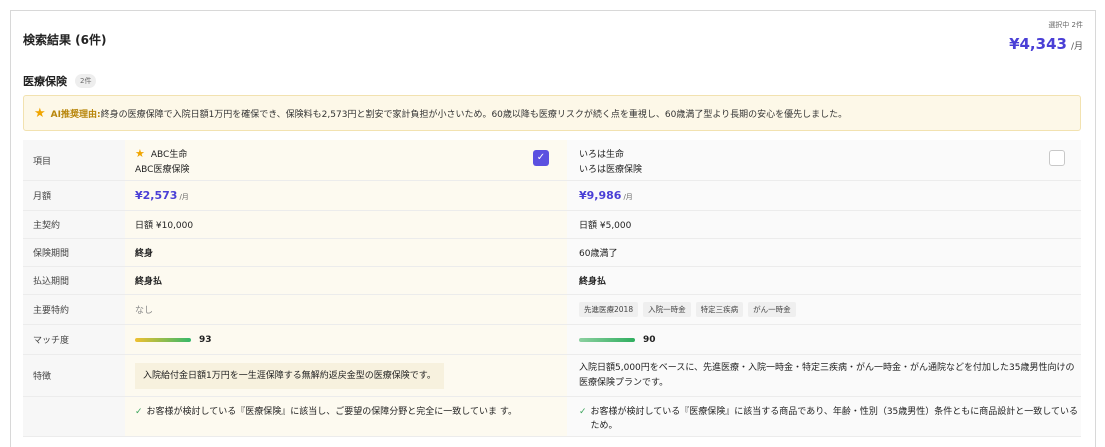 Image resolution: width=1105 pixels, height=447 pixels. Describe the element at coordinates (607, 339) in the screenshot. I see `plan-b-match-bar` at that location.